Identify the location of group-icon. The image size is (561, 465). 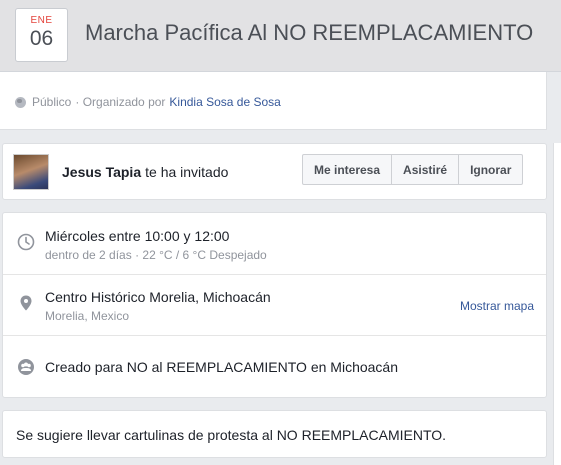
(26, 367).